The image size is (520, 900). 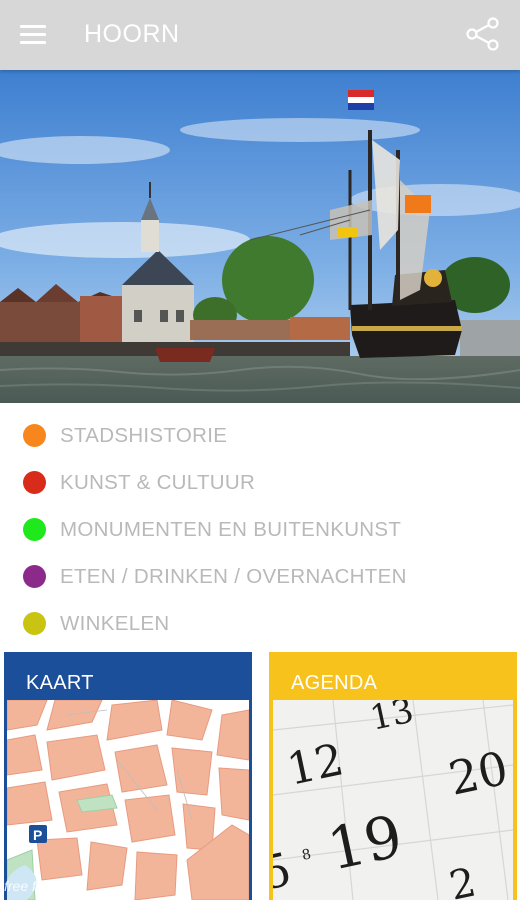 I want to click on kaart-tile-label: KAART, so click(x=60, y=683).